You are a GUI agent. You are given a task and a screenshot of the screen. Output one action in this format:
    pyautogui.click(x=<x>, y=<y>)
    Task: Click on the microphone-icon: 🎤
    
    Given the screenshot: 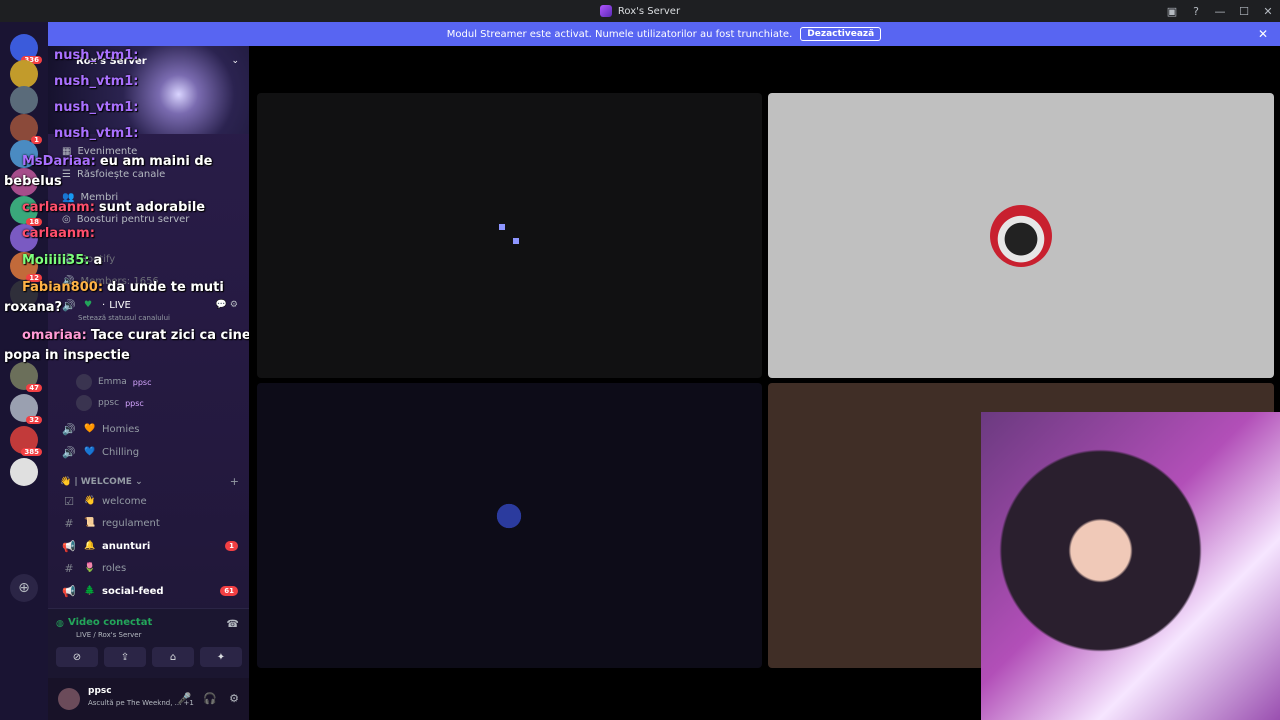 What is the action you would take?
    pyautogui.click(x=185, y=698)
    